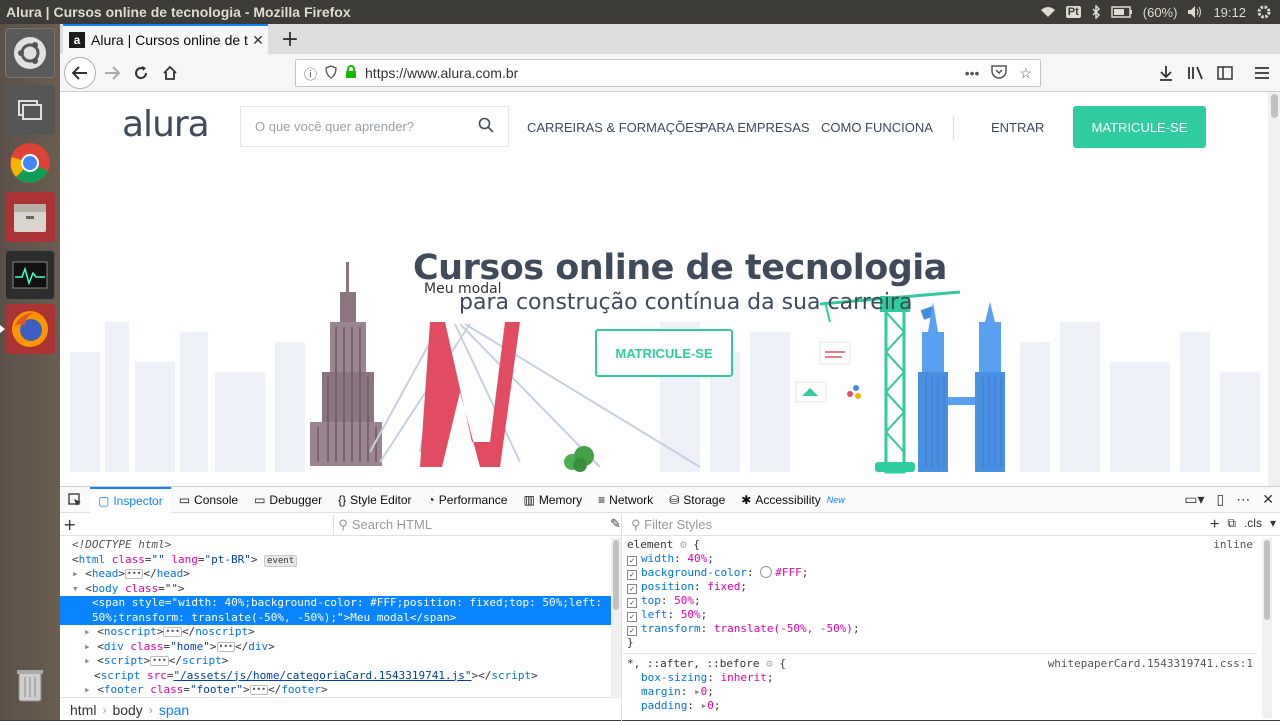 The image size is (1280, 721). What do you see at coordinates (1139, 127) in the screenshot?
I see `matricule-se-button: MATRICULE-SE` at bounding box center [1139, 127].